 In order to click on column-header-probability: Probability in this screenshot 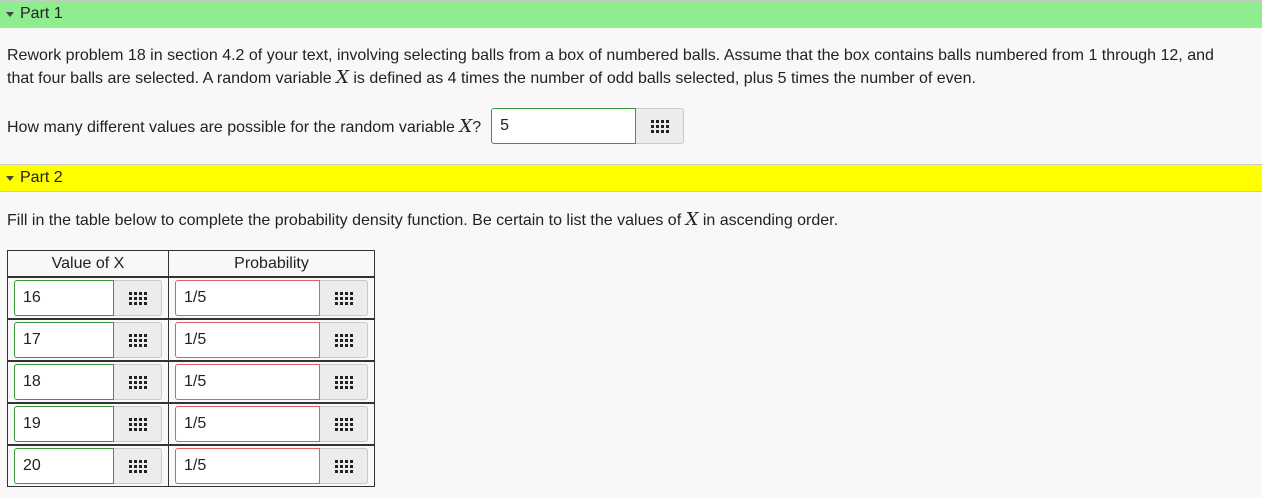, I will do `click(271, 264)`.